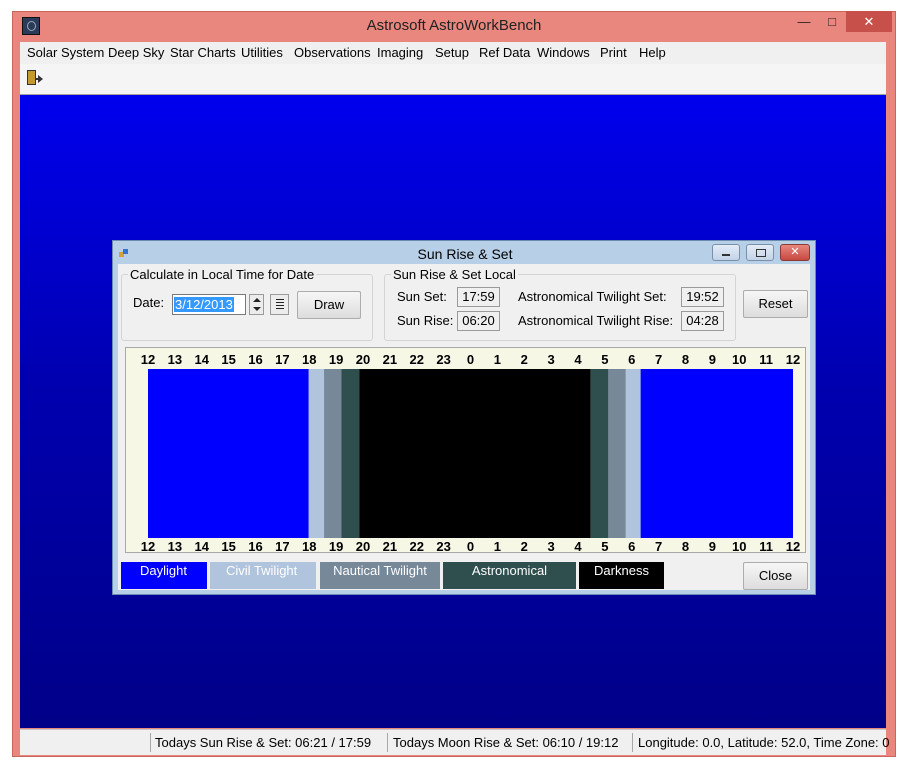  What do you see at coordinates (497, 545) in the screenshot?
I see `bottom-hour-tick-label: 1` at bounding box center [497, 545].